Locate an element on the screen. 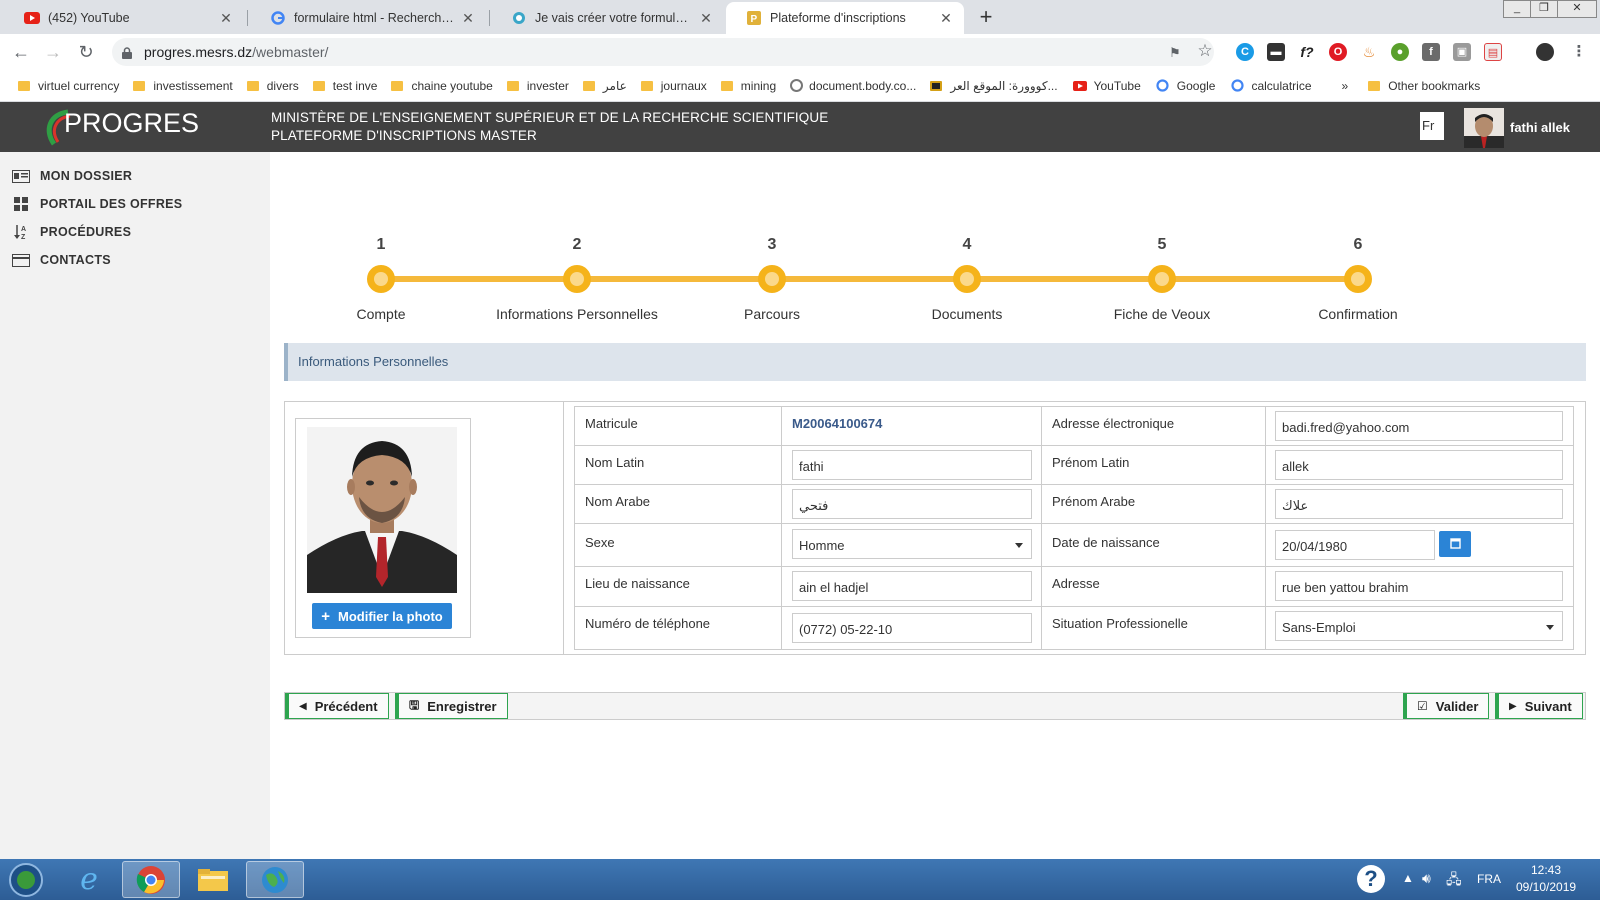 The width and height of the screenshot is (1600, 900). nom-arabe-field: فتحي is located at coordinates (912, 504).